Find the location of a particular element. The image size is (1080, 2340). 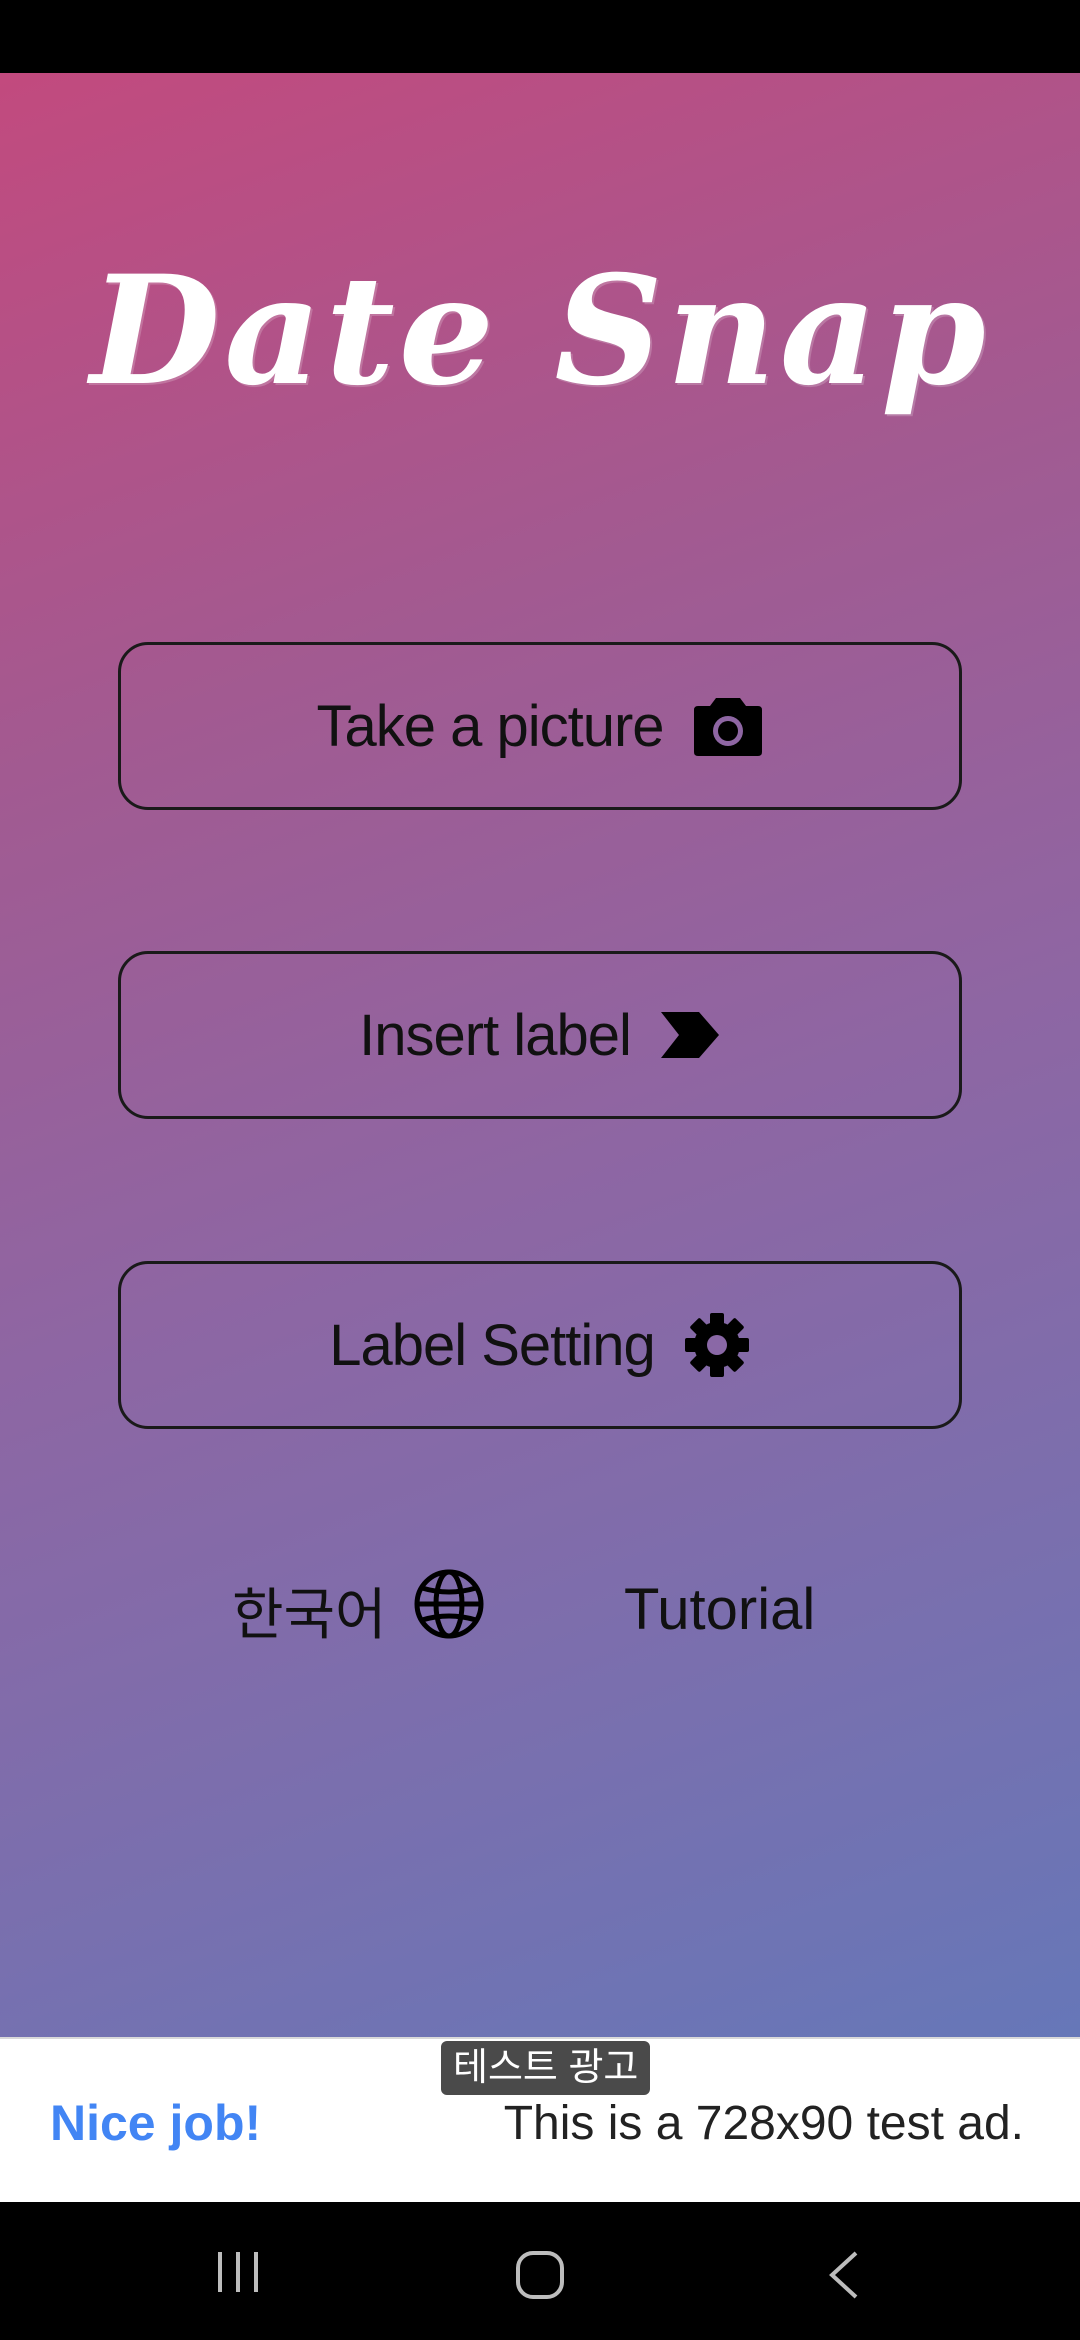

take-picture-button: Take a picture is located at coordinates (540, 726).